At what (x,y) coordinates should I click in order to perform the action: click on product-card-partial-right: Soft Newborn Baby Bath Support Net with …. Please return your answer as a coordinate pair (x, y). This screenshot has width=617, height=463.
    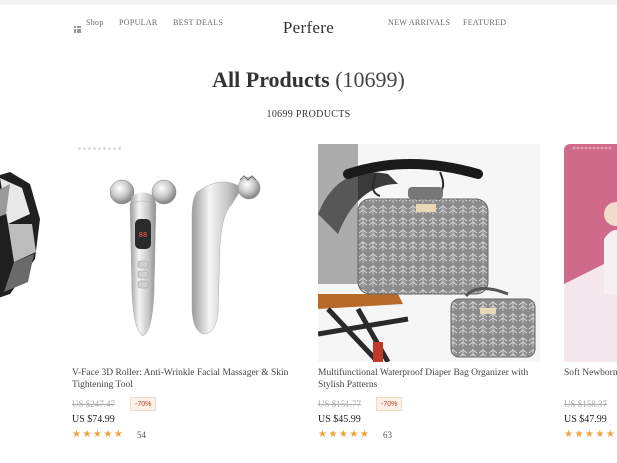
    Looking at the image, I should click on (590, 296).